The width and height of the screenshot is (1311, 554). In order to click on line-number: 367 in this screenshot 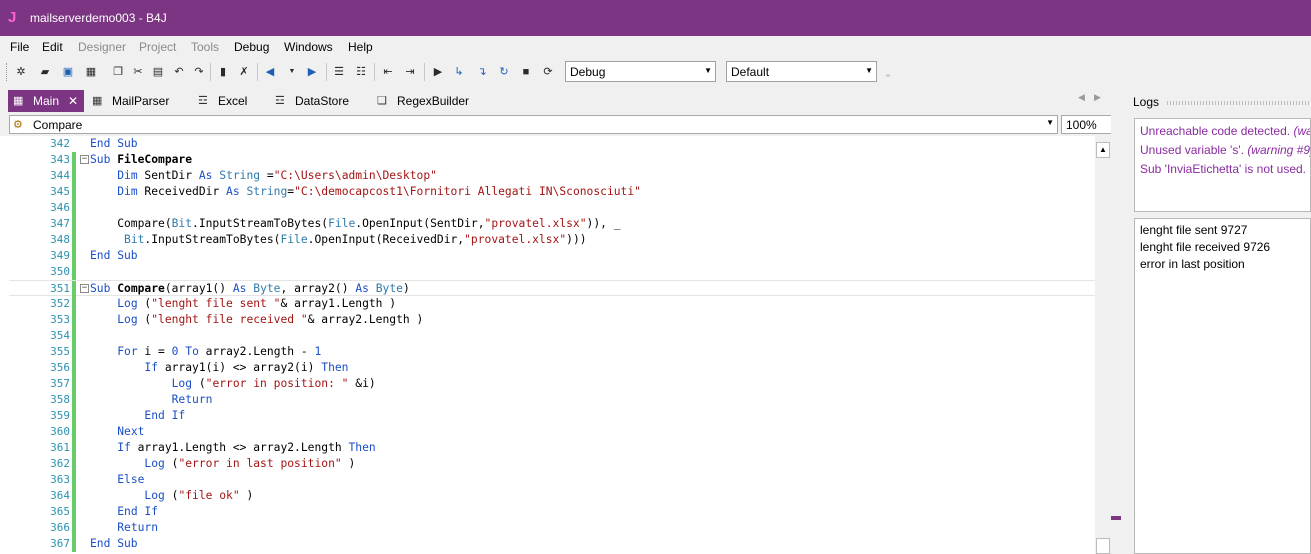, I will do `click(60, 543)`.